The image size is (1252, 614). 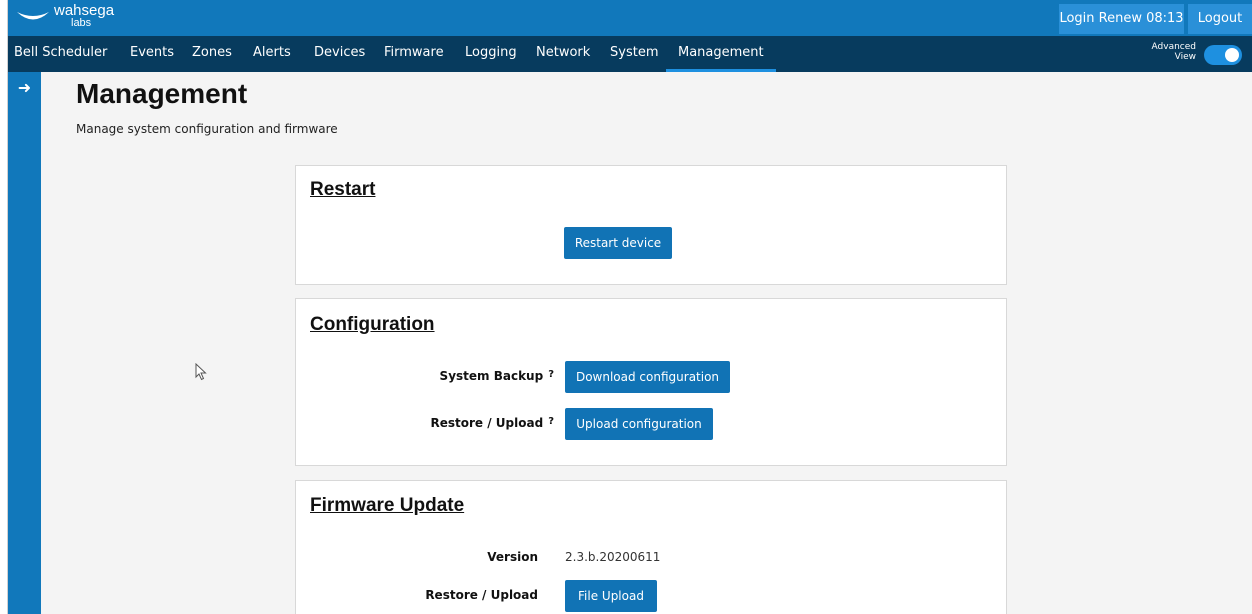 What do you see at coordinates (491, 54) in the screenshot?
I see `nav-item-logging: Logging` at bounding box center [491, 54].